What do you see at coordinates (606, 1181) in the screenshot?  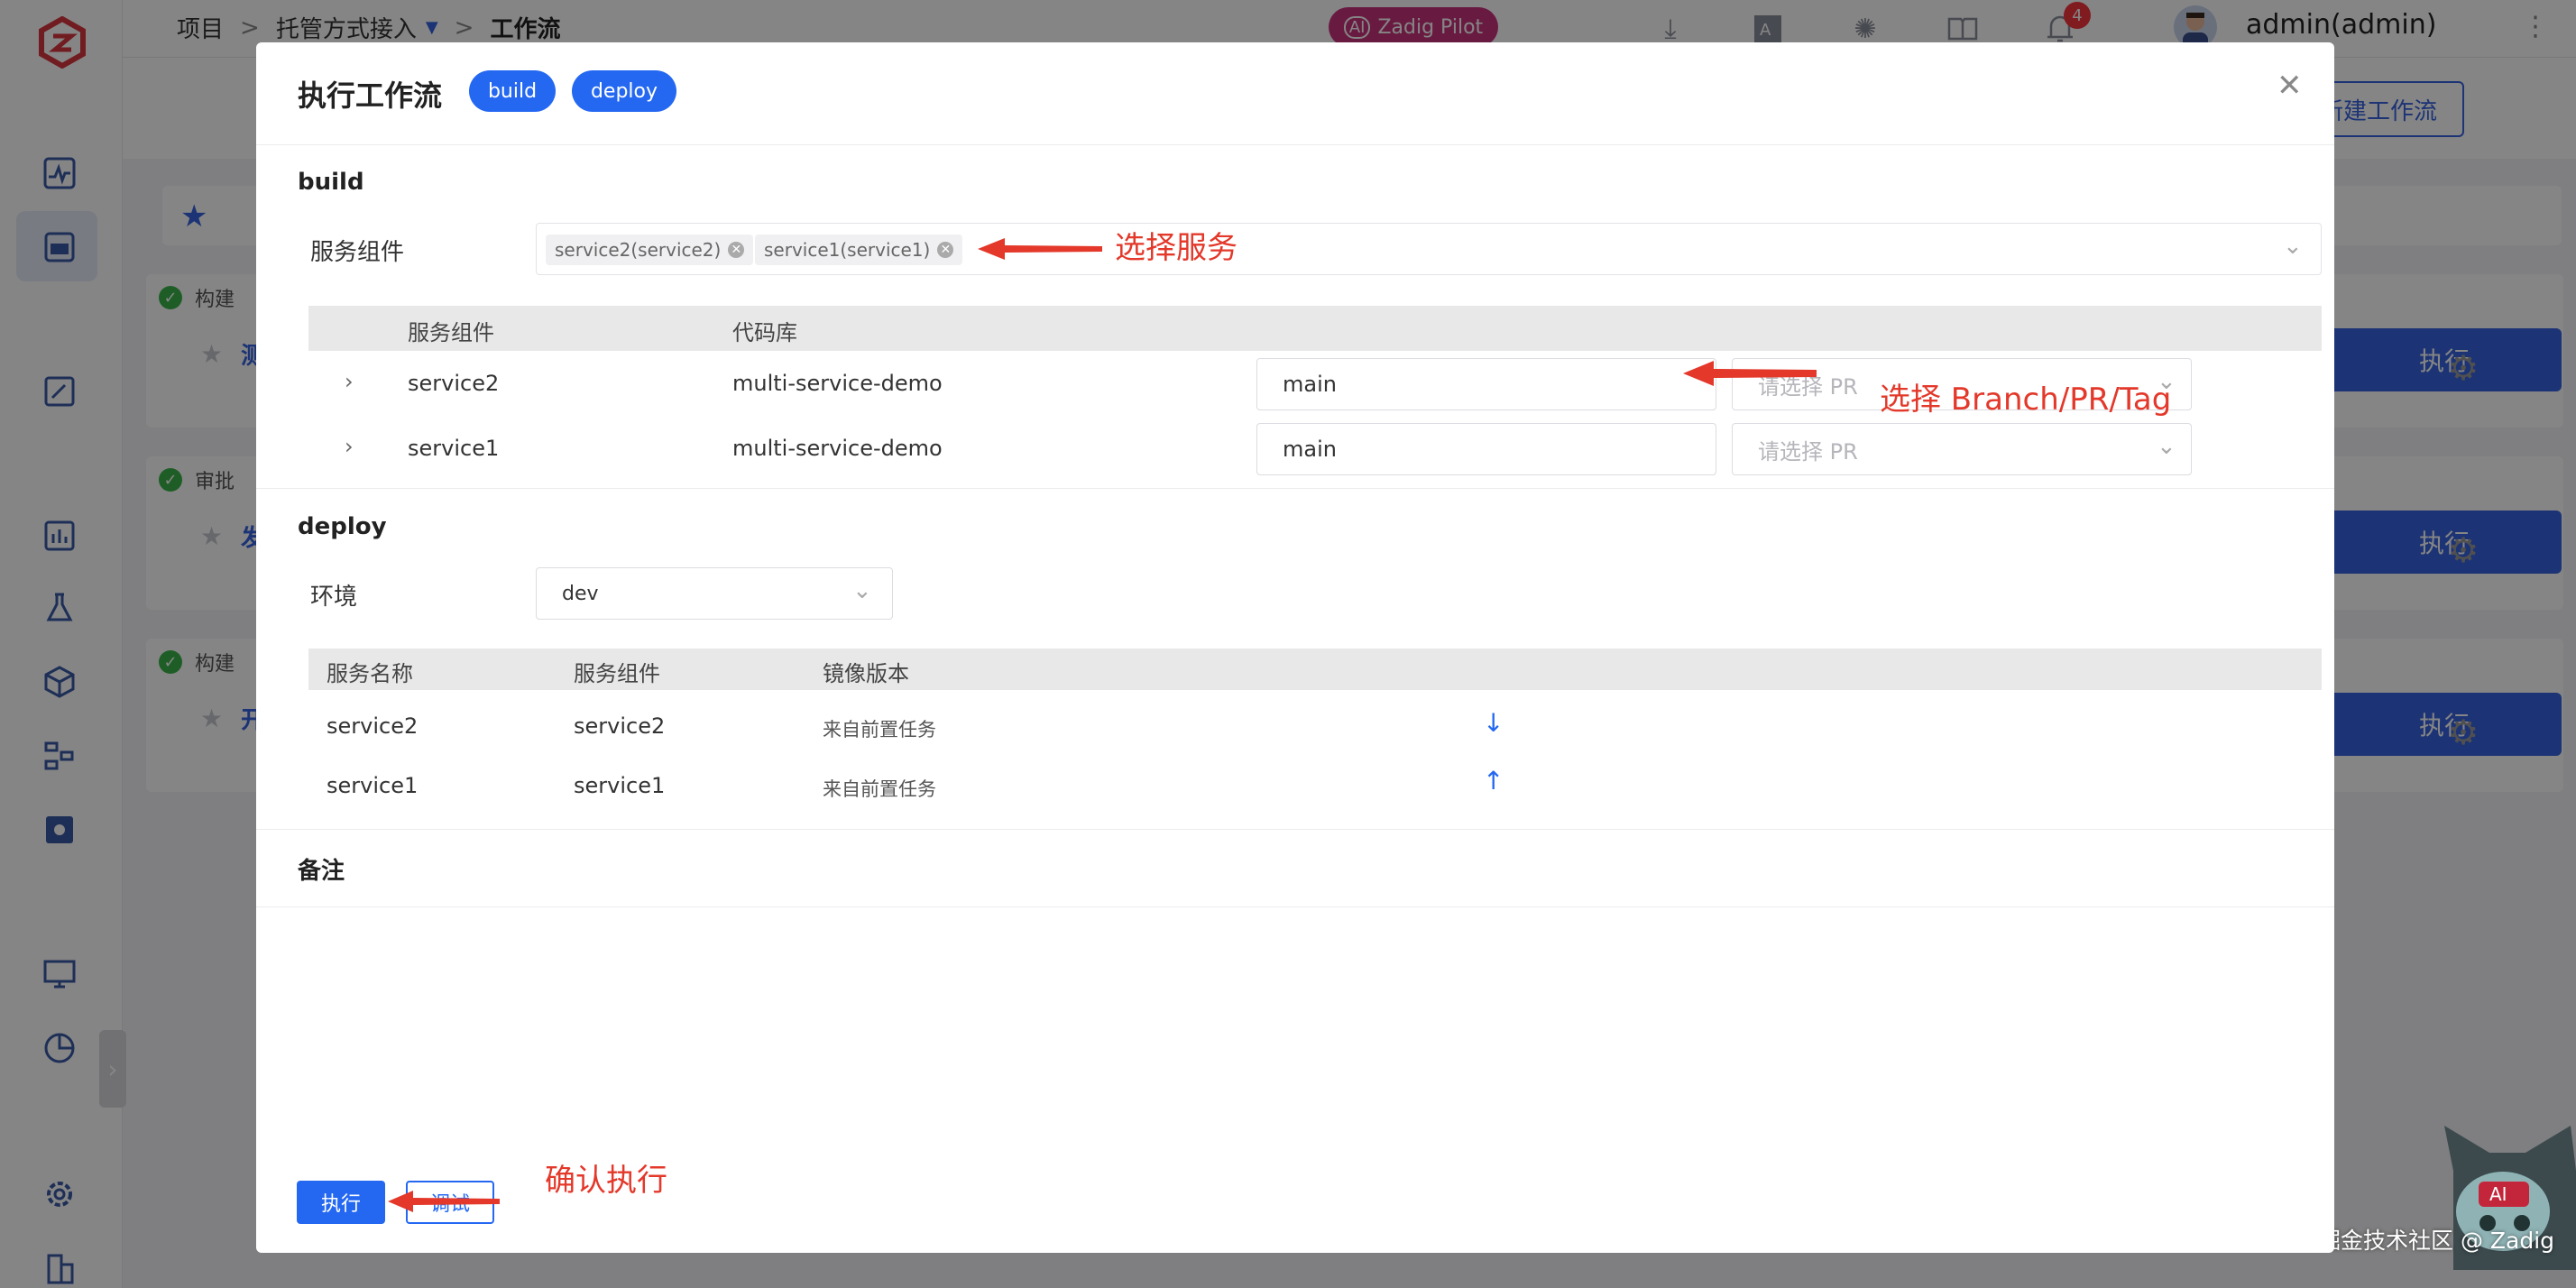 I see `annotation-confirm-run: 确认执行` at bounding box center [606, 1181].